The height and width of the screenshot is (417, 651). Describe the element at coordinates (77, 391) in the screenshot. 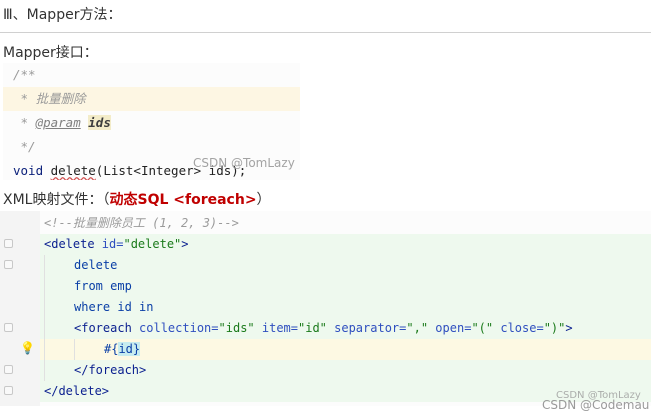

I see `xml-tag: </delete>` at that location.